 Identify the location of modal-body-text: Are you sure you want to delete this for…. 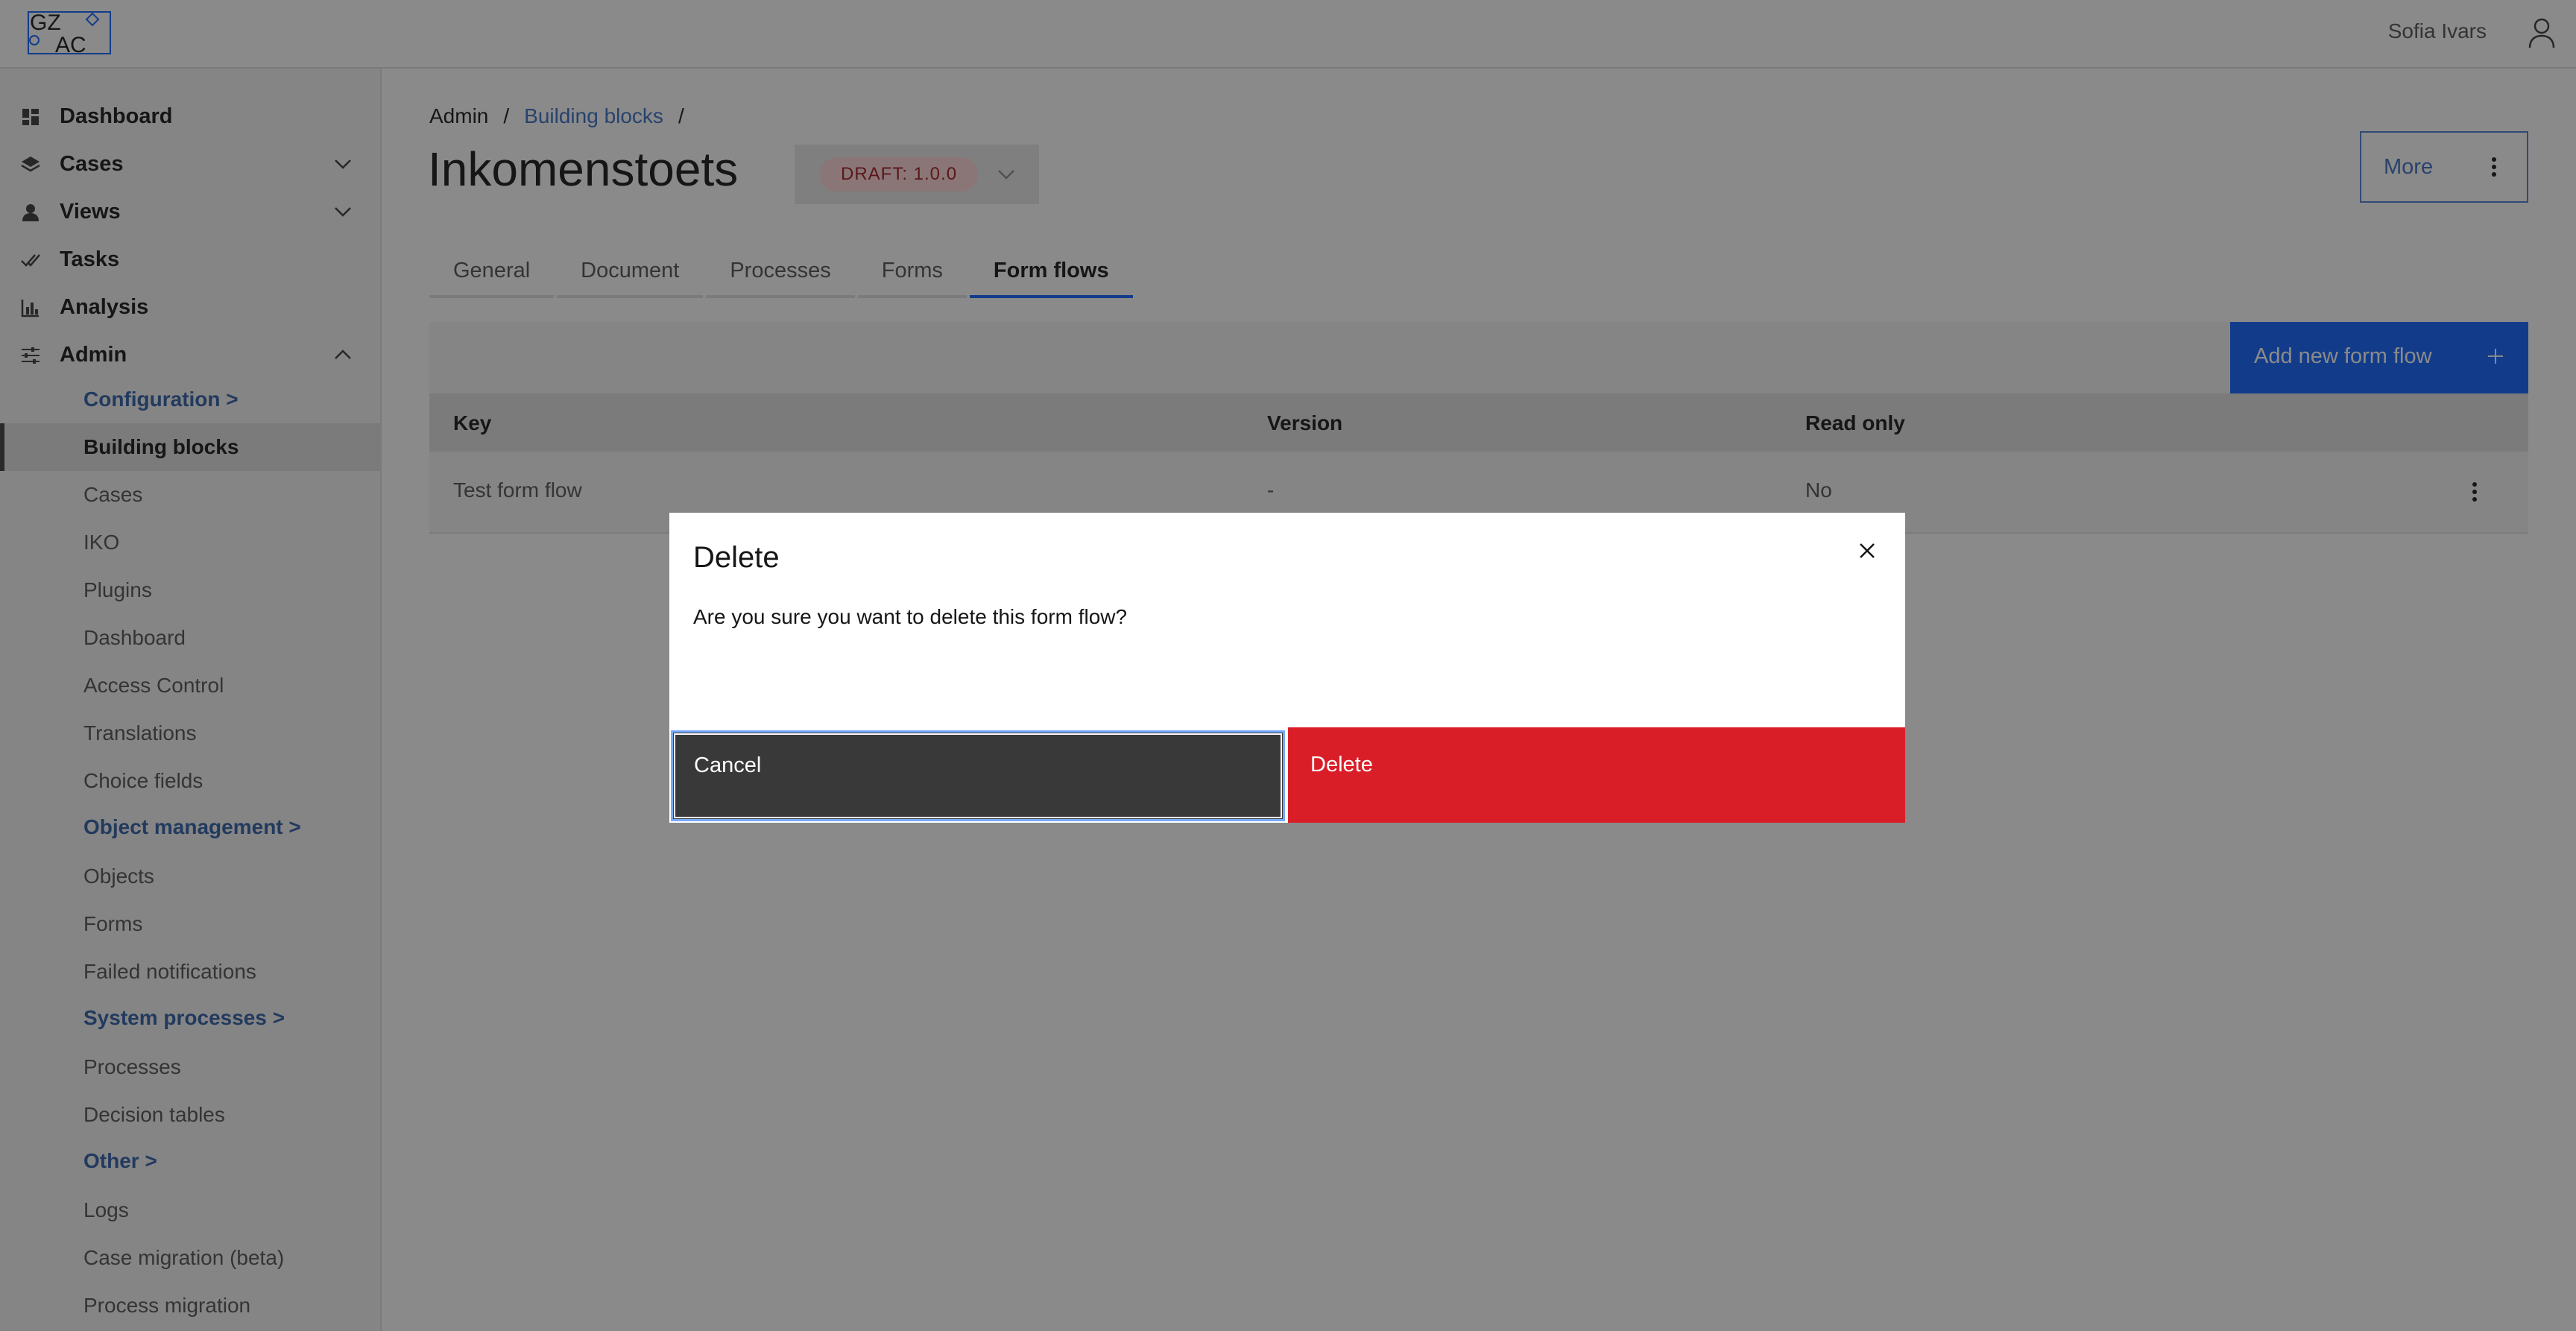
(910, 616).